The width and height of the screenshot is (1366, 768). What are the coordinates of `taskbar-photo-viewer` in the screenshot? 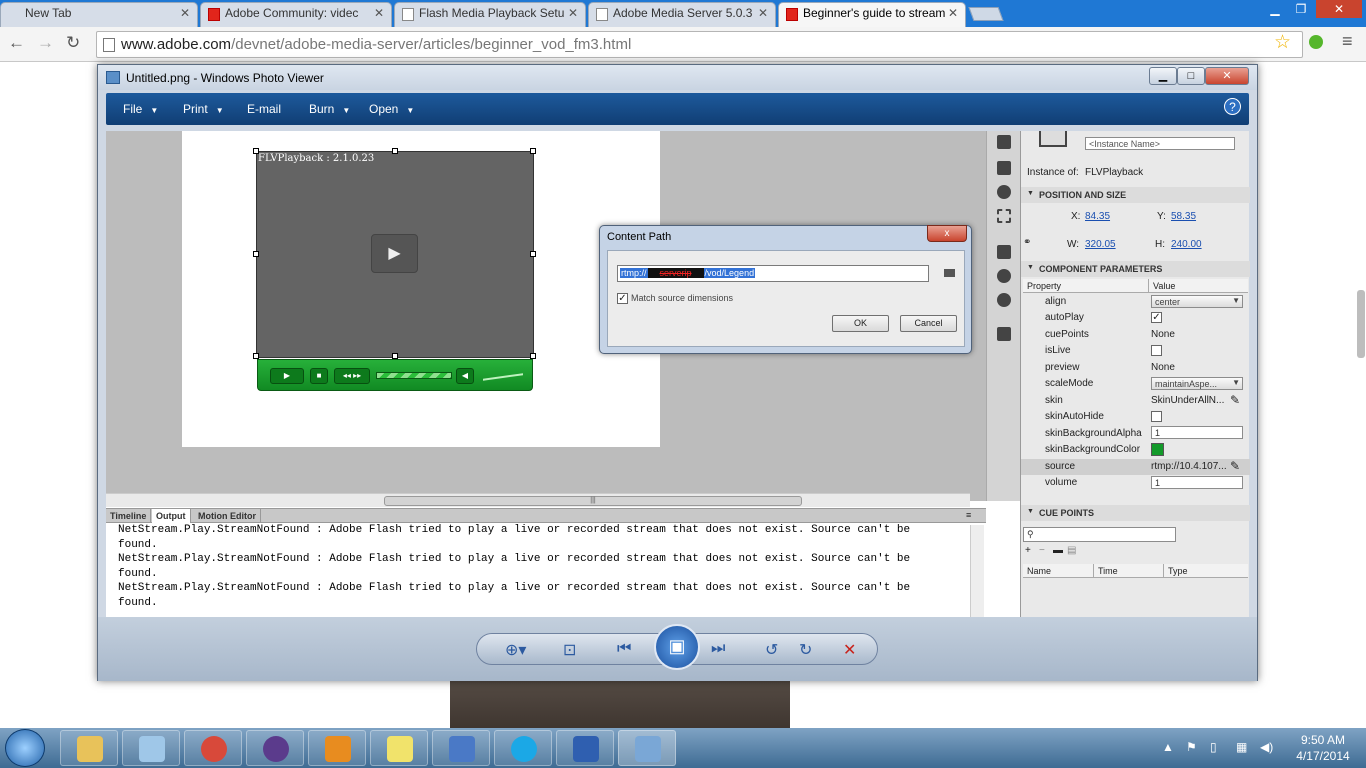 It's located at (647, 748).